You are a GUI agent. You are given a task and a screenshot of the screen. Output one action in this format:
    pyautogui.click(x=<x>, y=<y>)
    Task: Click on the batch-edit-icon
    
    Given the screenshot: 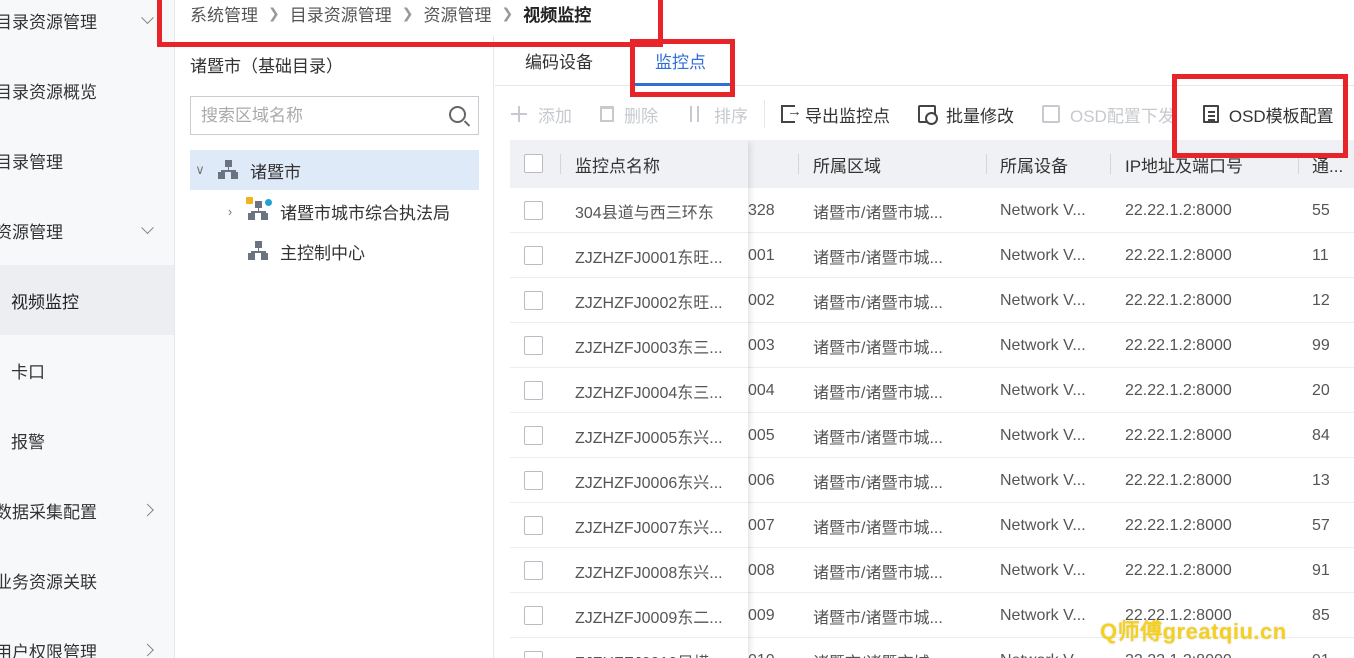 What is the action you would take?
    pyautogui.click(x=928, y=115)
    